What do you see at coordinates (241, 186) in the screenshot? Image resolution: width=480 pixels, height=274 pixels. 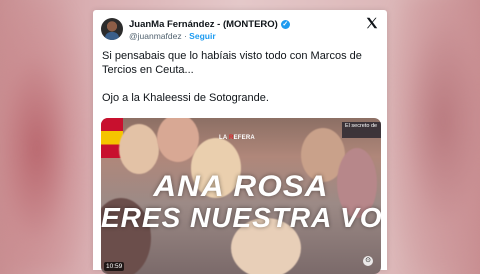 I see `overlay-line-1: ANA ROSA` at bounding box center [241, 186].